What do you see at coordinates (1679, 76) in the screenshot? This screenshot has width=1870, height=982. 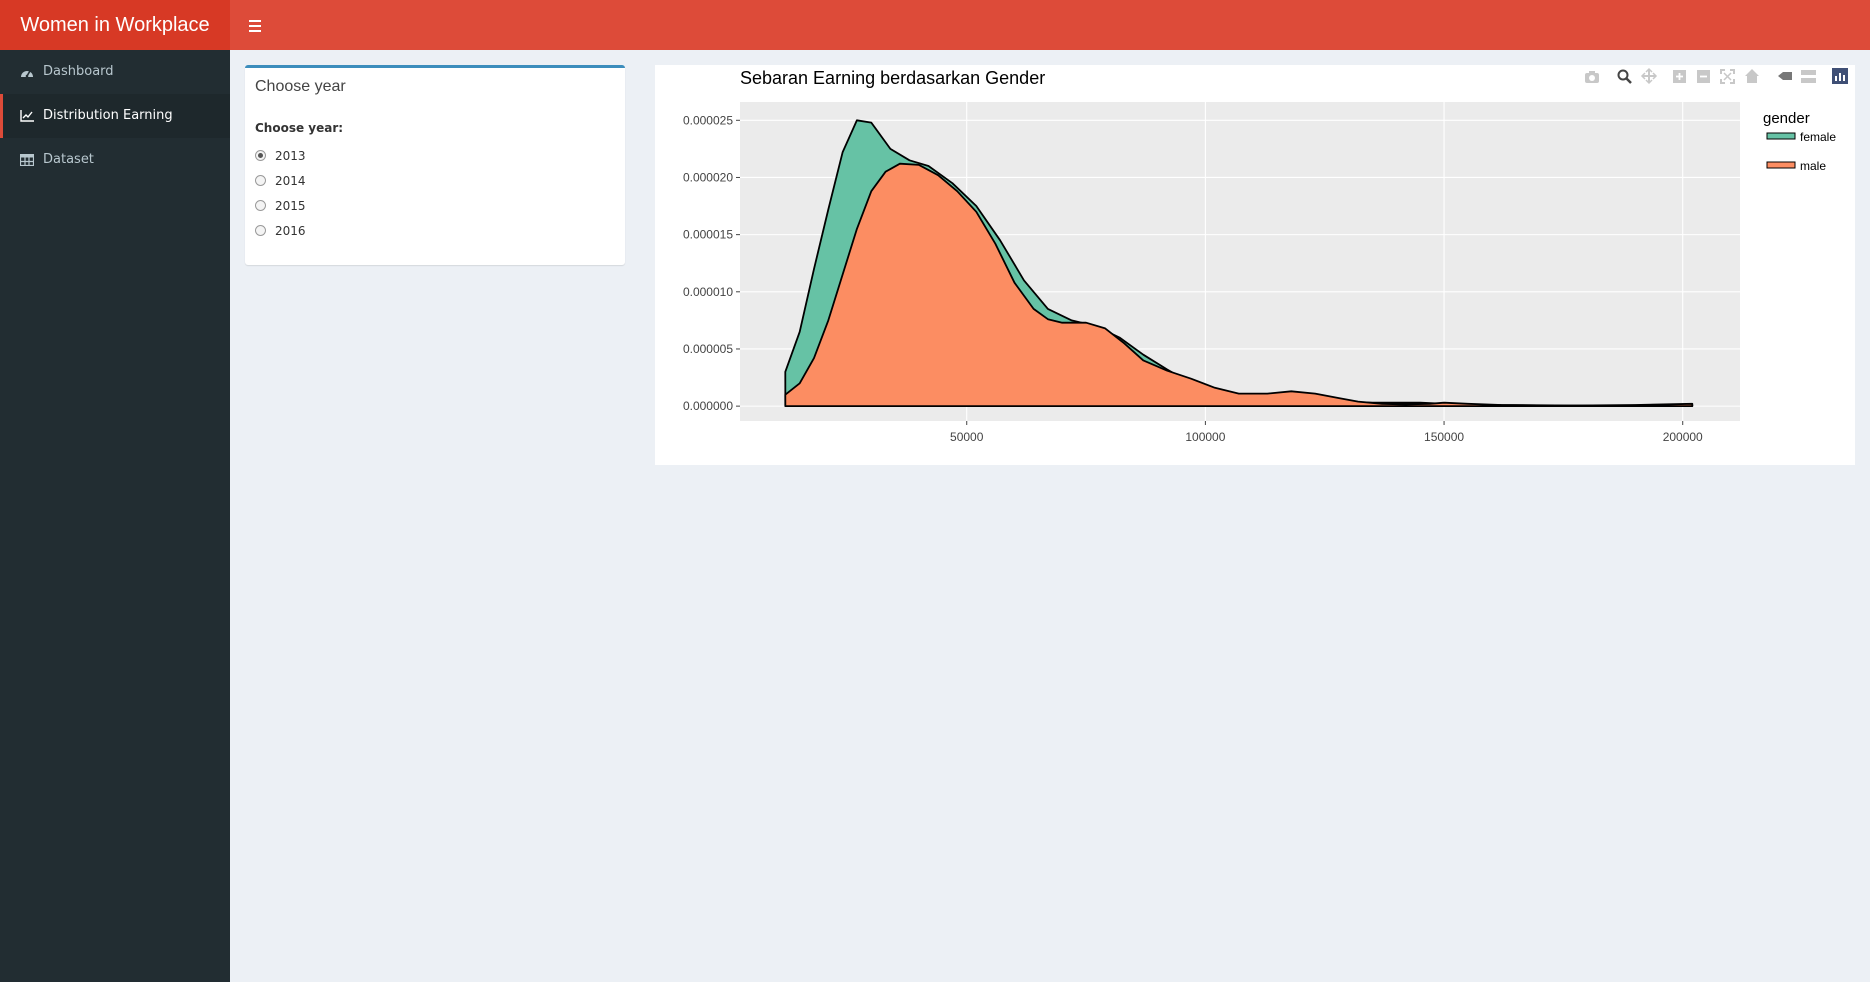 I see `zoom-in-icon` at bounding box center [1679, 76].